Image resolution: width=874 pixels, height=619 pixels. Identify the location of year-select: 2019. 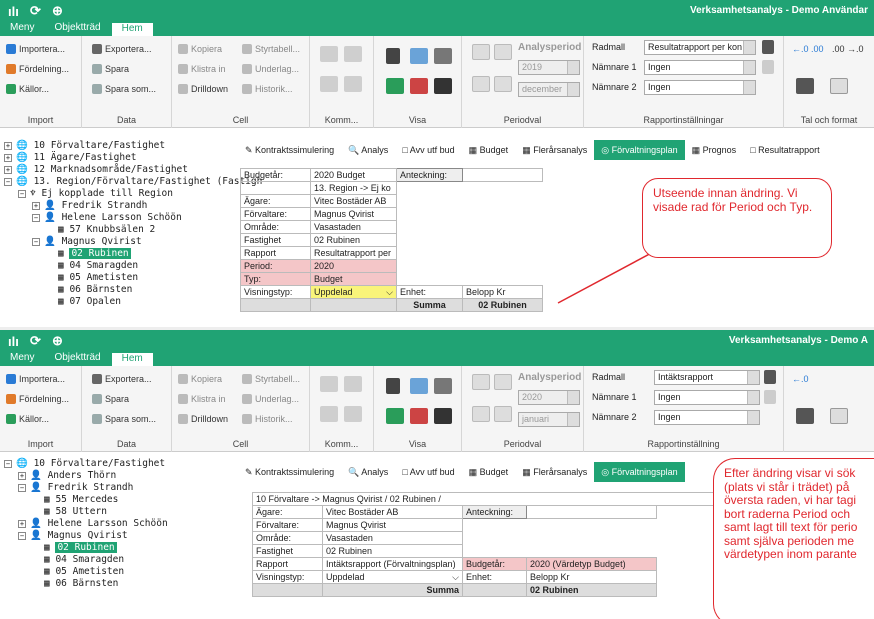
(549, 67).